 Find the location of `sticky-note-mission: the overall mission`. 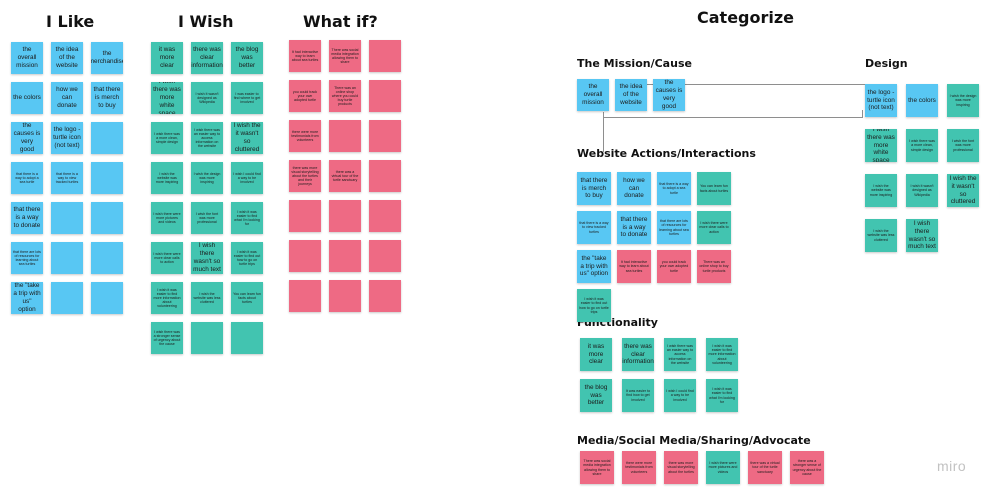

sticky-note-mission: the overall mission is located at coordinates (593, 95).